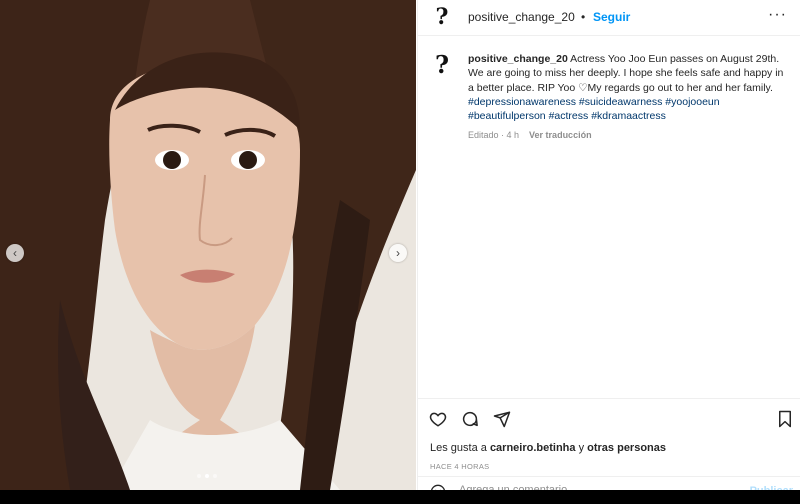 This screenshot has width=800, height=504. What do you see at coordinates (628, 116) in the screenshot?
I see `hashtag: #kdramaactress` at bounding box center [628, 116].